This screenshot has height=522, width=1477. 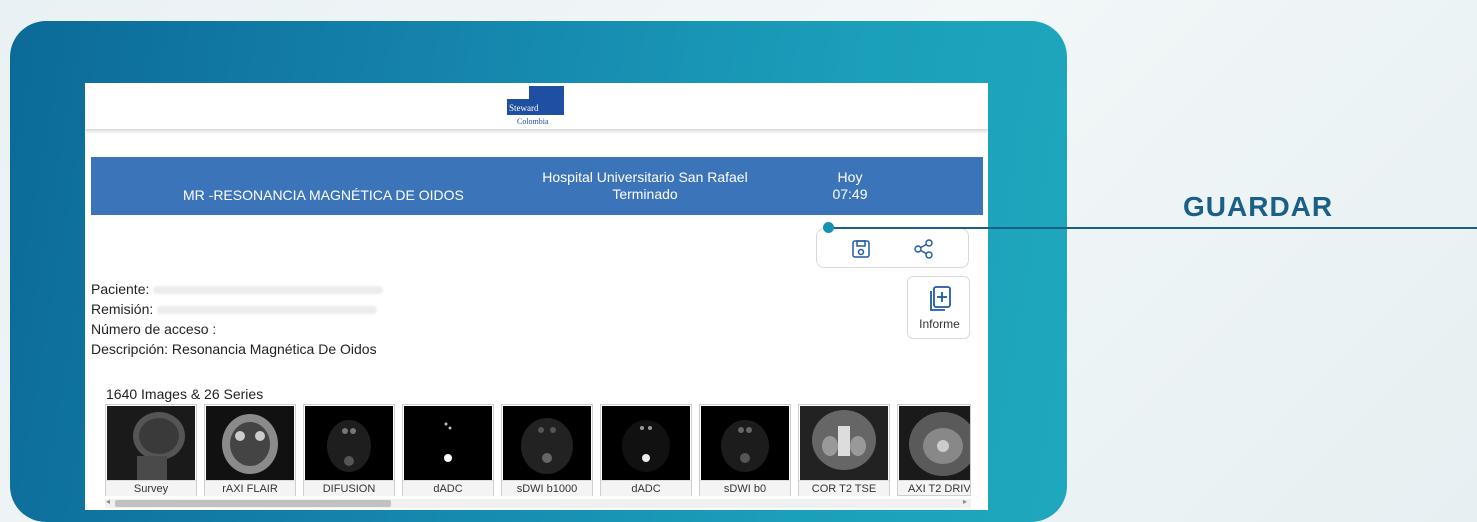 I want to click on series-label: AXI T2 DRIVE, so click(x=934, y=487).